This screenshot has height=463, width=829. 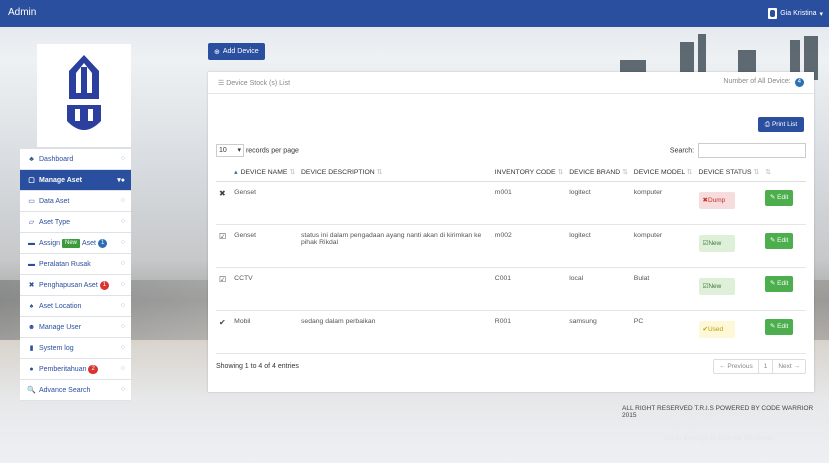 I want to click on sidebar-item-manage-aset: ▢ Manage Aset ▾●, so click(x=75, y=180).